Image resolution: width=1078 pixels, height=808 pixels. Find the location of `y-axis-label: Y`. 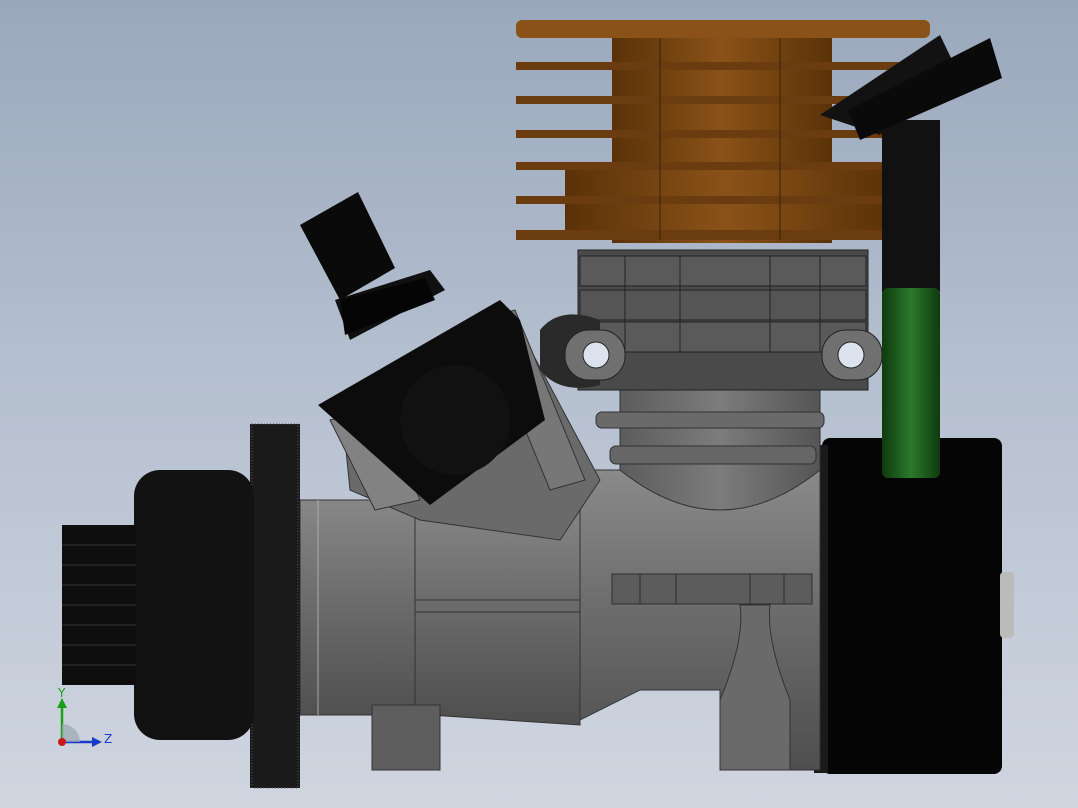

y-axis-label: Y is located at coordinates (62, 693).